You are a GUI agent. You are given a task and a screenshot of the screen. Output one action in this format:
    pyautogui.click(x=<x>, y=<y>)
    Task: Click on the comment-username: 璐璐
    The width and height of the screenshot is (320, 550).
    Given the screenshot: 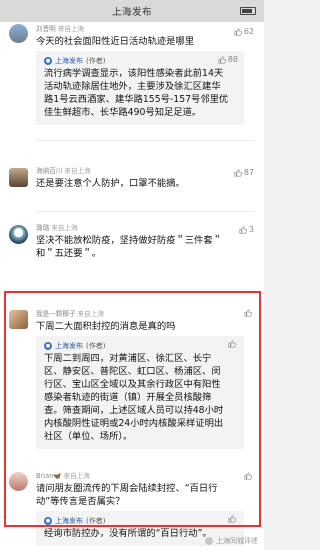 What is the action you would take?
    pyautogui.click(x=42, y=228)
    